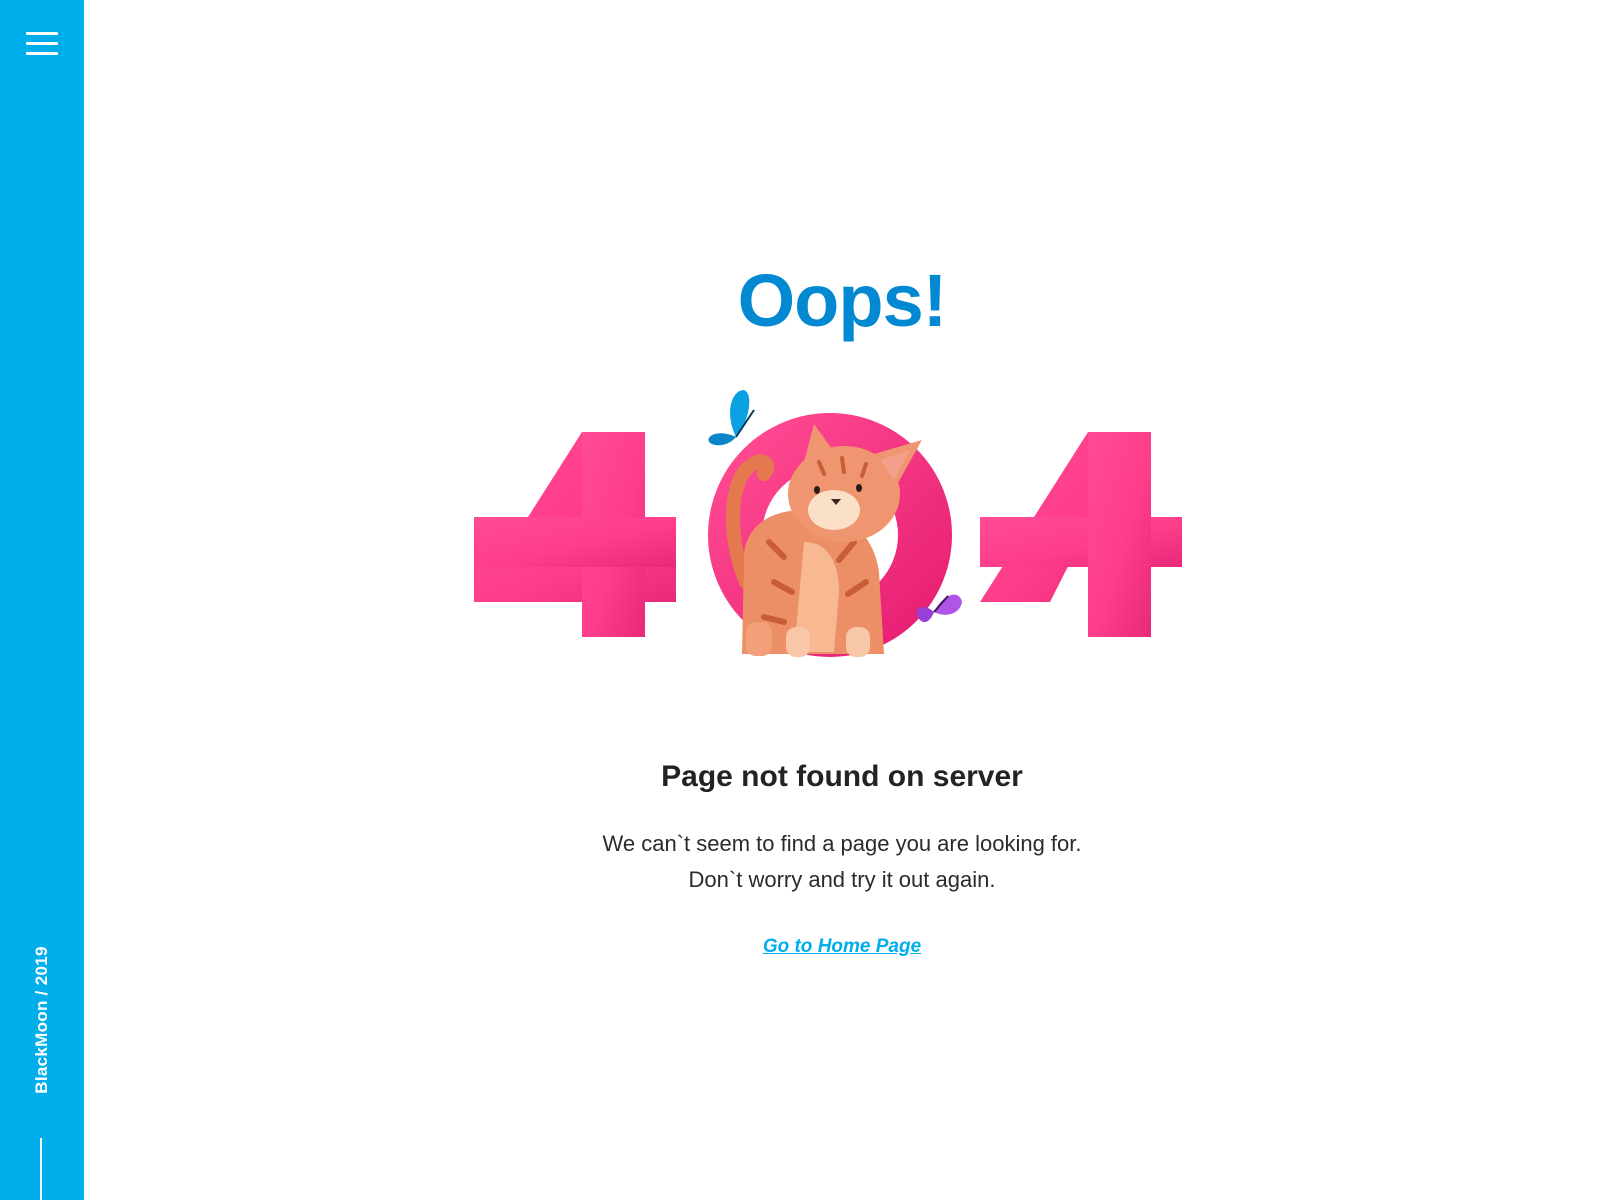  I want to click on description-line-2: Don`t worry and try it out again., so click(842, 879).